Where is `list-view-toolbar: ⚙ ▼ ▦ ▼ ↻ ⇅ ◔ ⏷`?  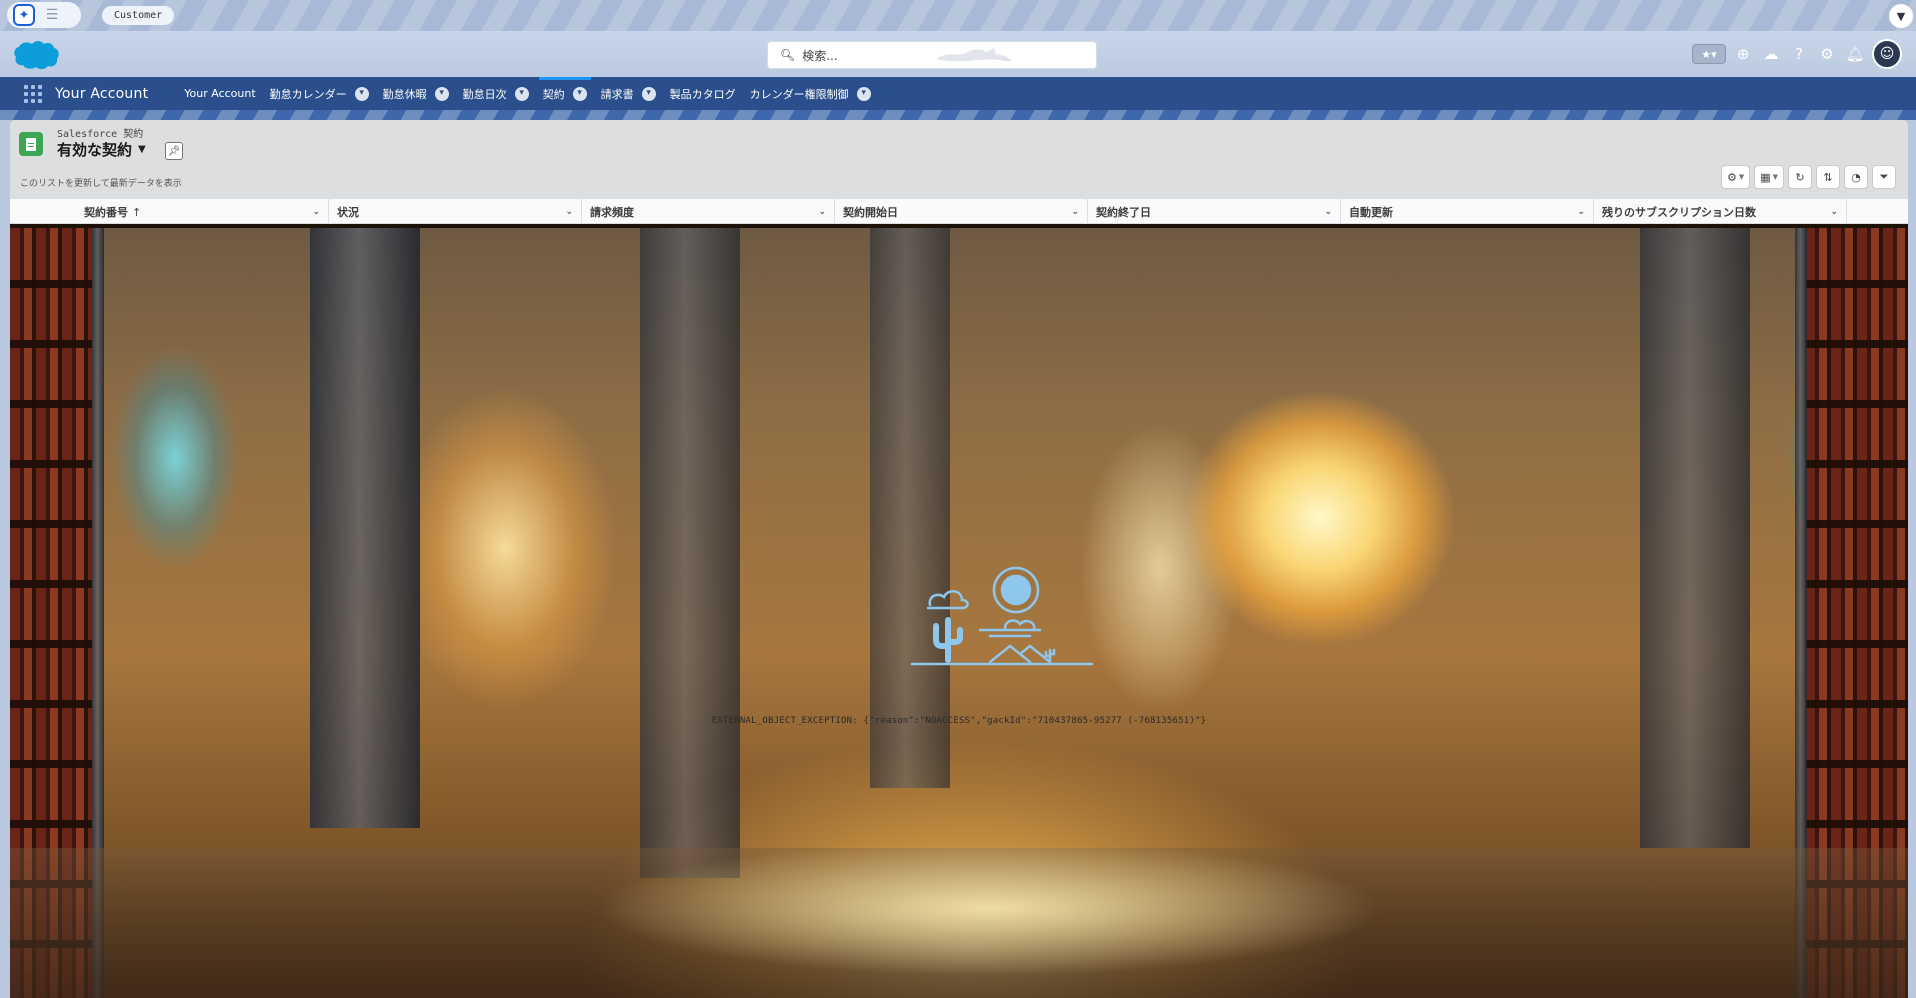
list-view-toolbar: ⚙ ▼ ▦ ▼ ↻ ⇅ ◔ ⏷ is located at coordinates (1808, 177).